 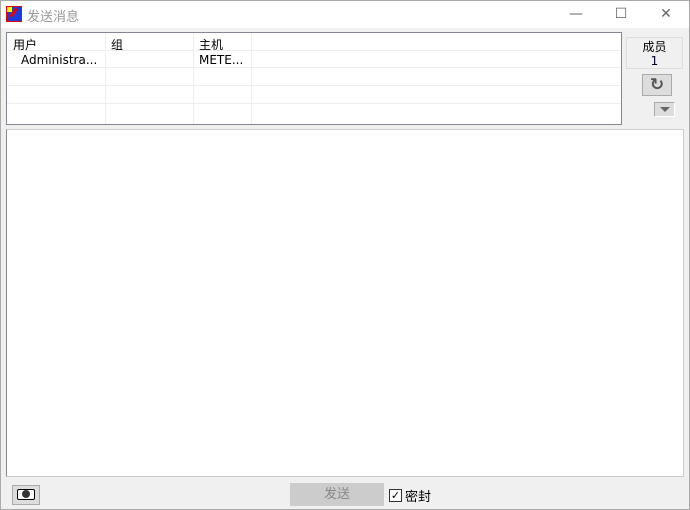 I want to click on refresh-icon: ↻, so click(x=657, y=85).